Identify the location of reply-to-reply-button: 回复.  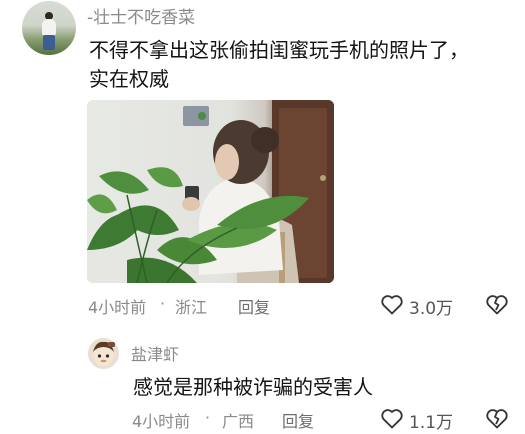
(298, 420).